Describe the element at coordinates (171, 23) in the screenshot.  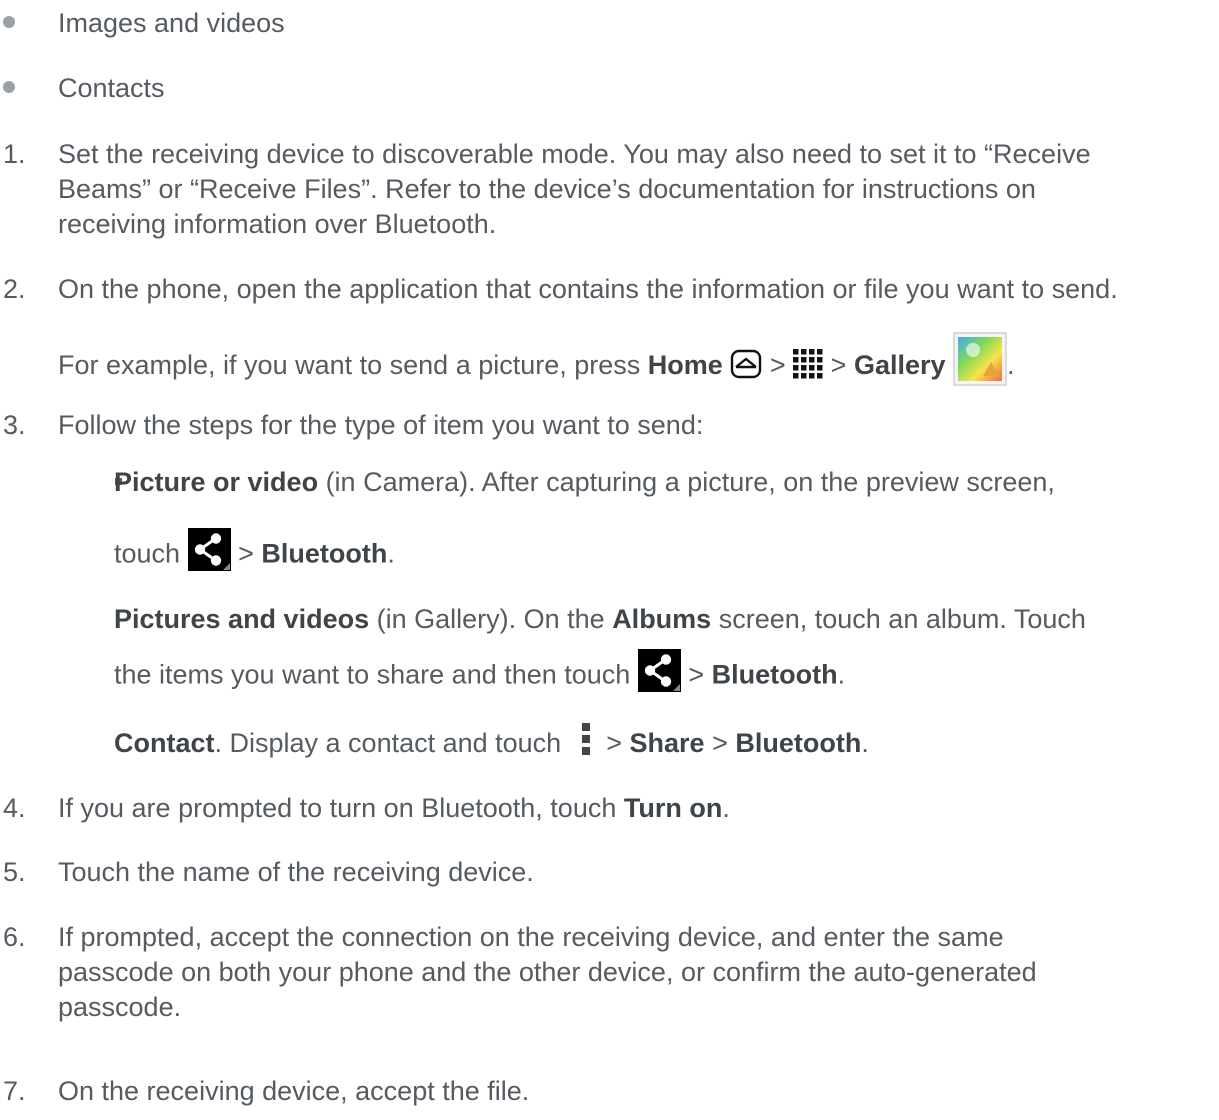
I see `bullet-item-images: Images and videos` at that location.